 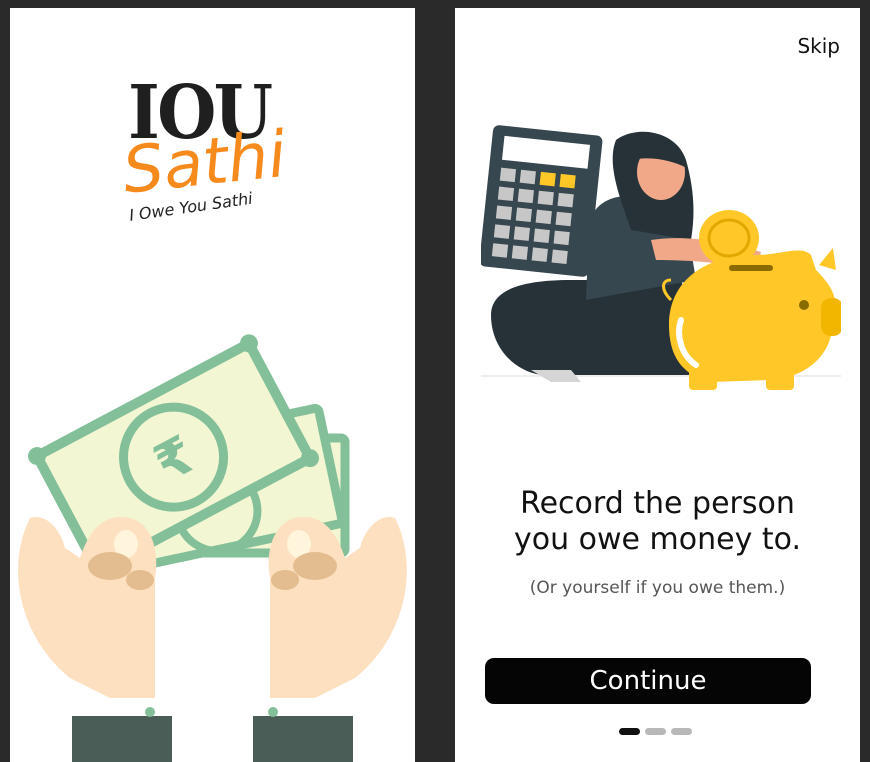 I want to click on calculator-icon, so click(x=542, y=201).